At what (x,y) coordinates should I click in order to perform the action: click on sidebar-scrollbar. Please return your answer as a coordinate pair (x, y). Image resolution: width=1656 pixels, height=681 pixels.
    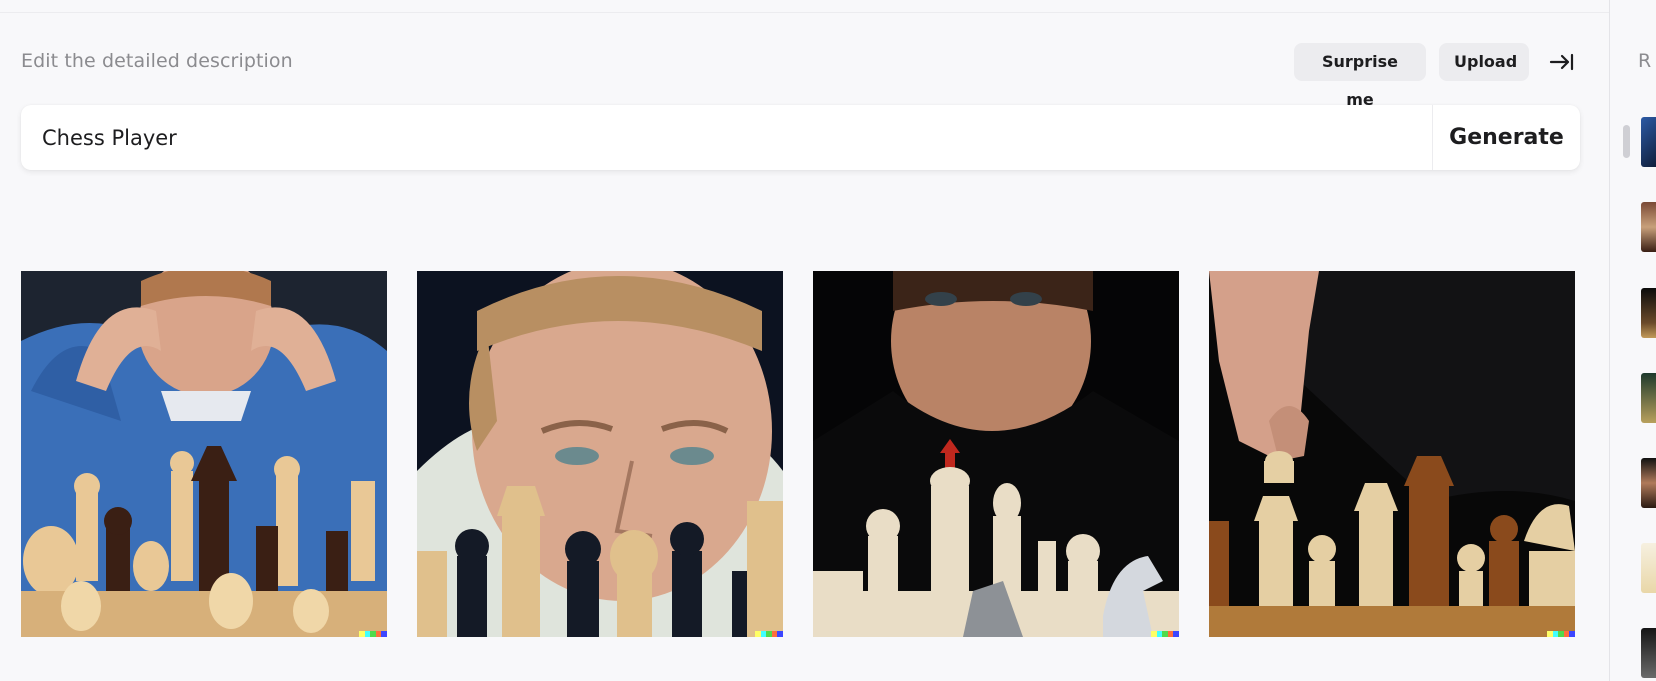
    Looking at the image, I should click on (1626, 141).